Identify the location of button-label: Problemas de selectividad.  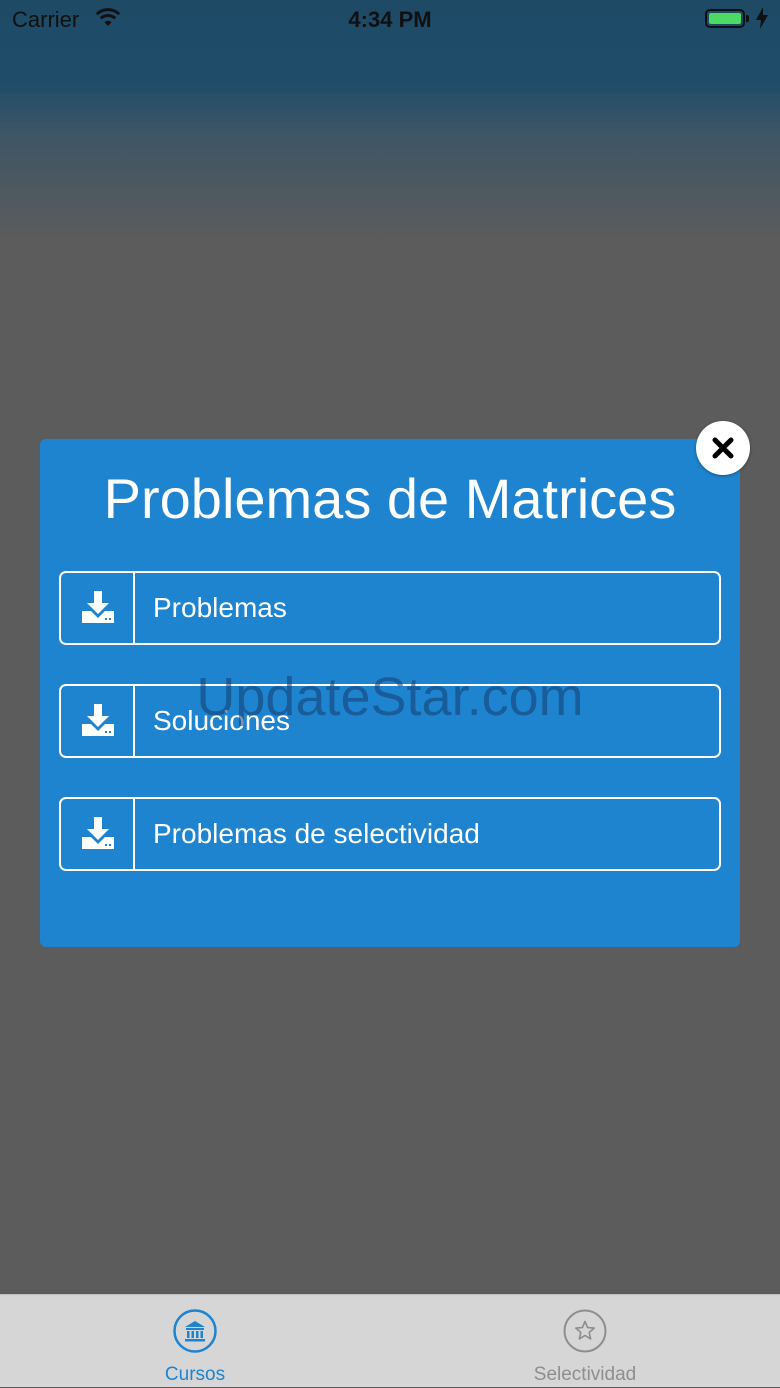
(316, 833).